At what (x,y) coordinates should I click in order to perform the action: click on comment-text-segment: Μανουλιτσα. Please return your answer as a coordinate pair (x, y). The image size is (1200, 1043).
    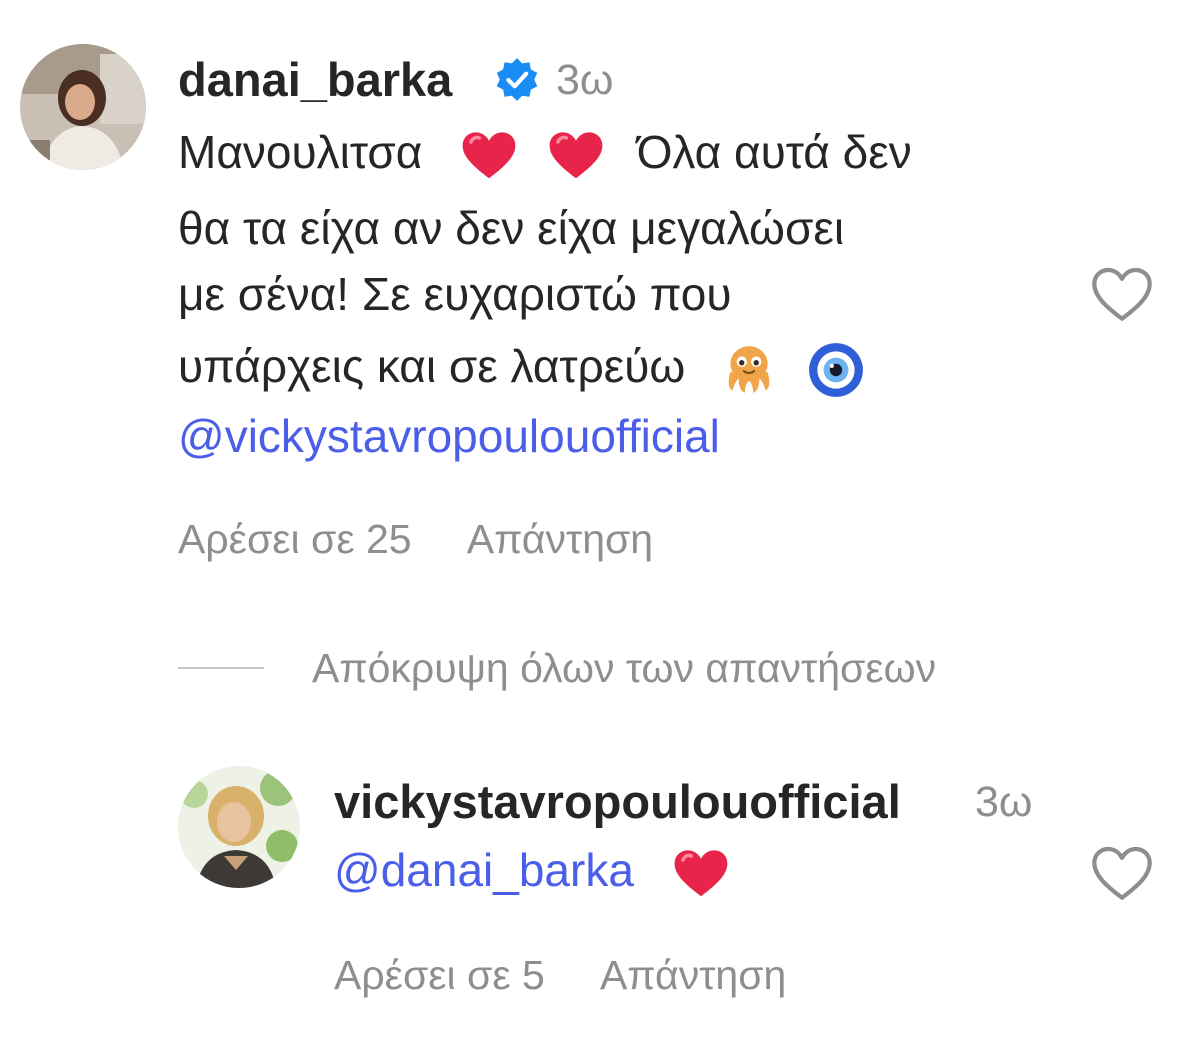
    Looking at the image, I should click on (300, 152).